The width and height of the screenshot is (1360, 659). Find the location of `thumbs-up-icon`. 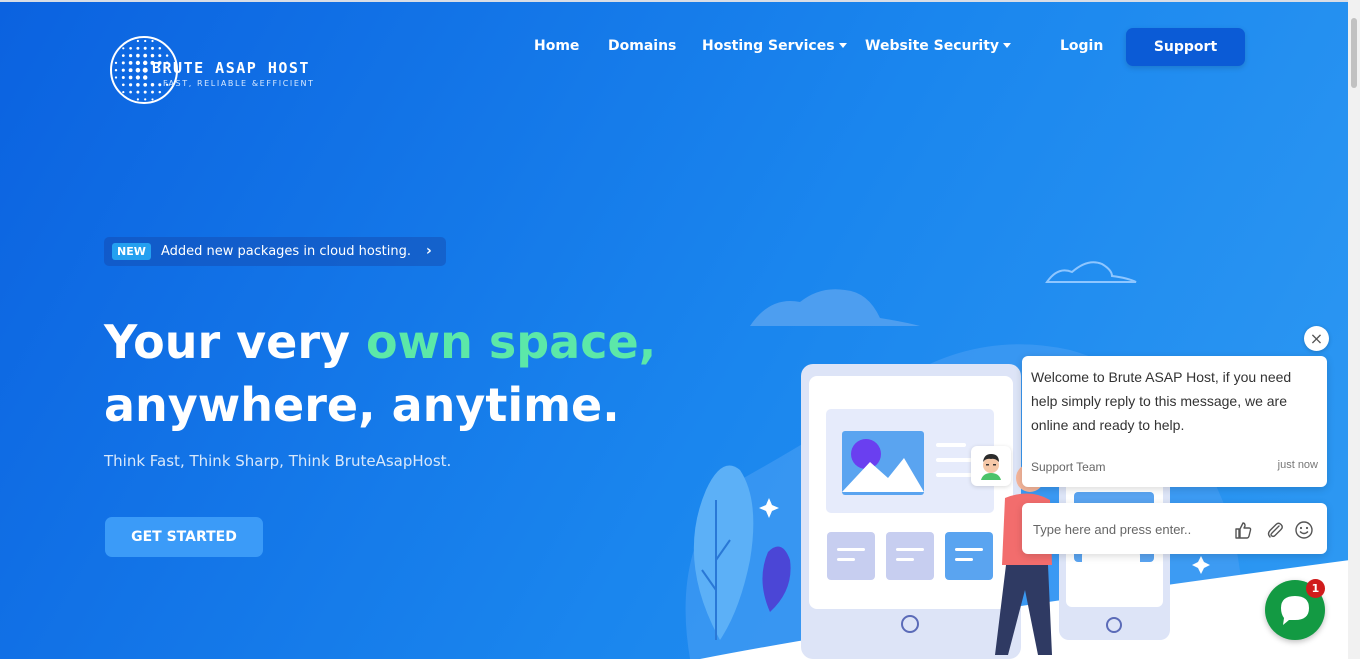

thumbs-up-icon is located at coordinates (1243, 530).